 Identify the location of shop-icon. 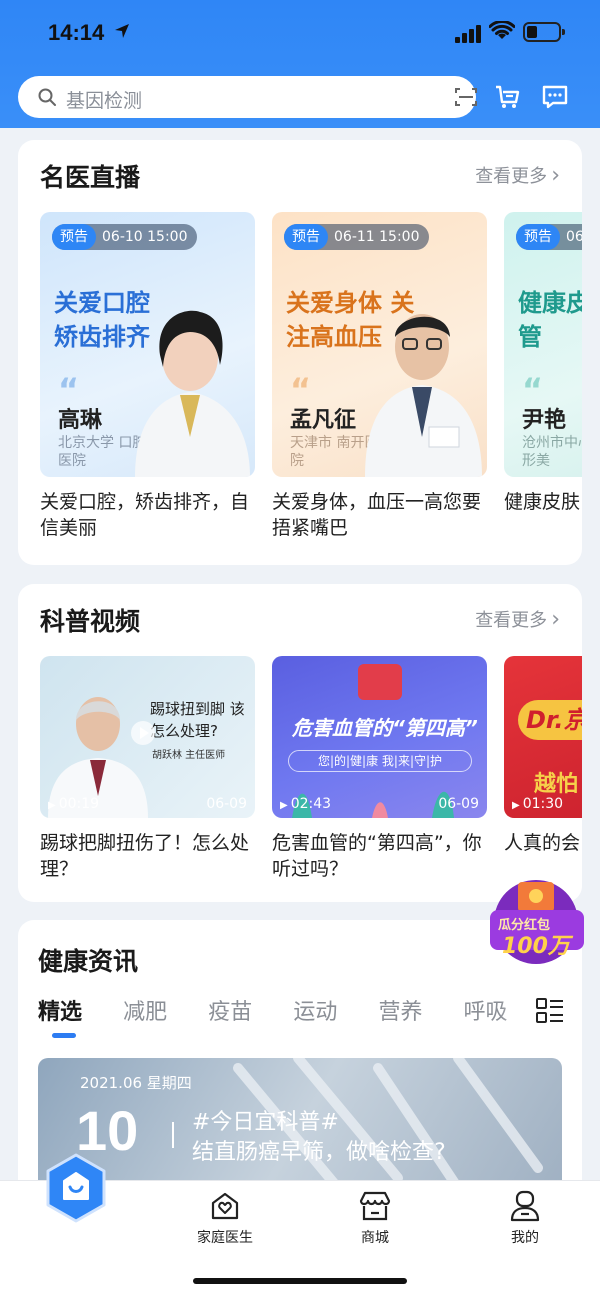
(375, 1206).